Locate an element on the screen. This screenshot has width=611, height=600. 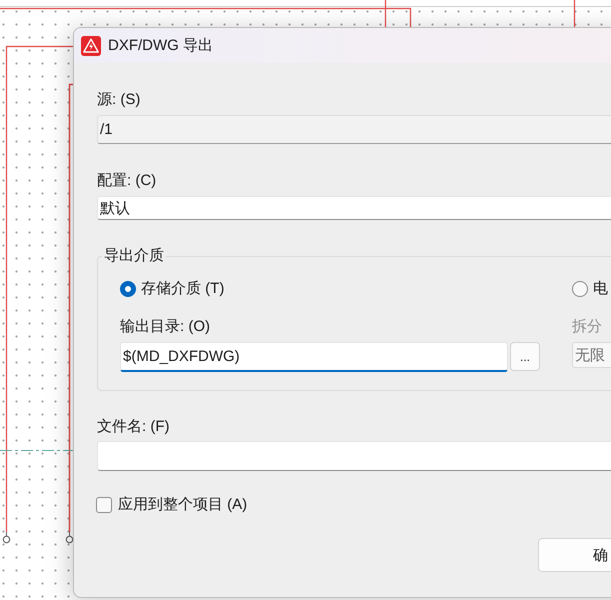
radio-button: 存储介质 (T) is located at coordinates (172, 289).